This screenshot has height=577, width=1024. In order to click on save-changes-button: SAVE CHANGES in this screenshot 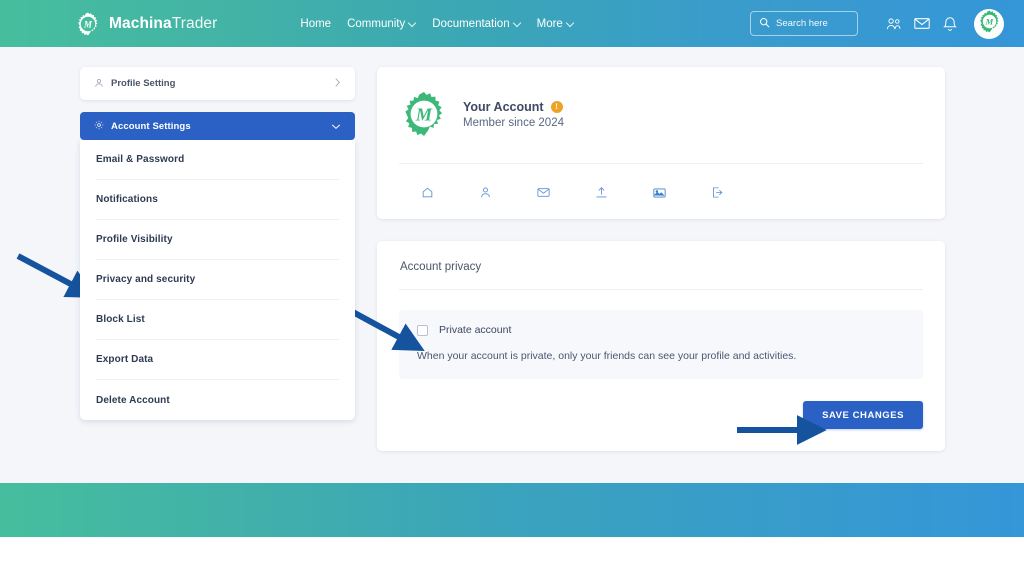, I will do `click(863, 415)`.